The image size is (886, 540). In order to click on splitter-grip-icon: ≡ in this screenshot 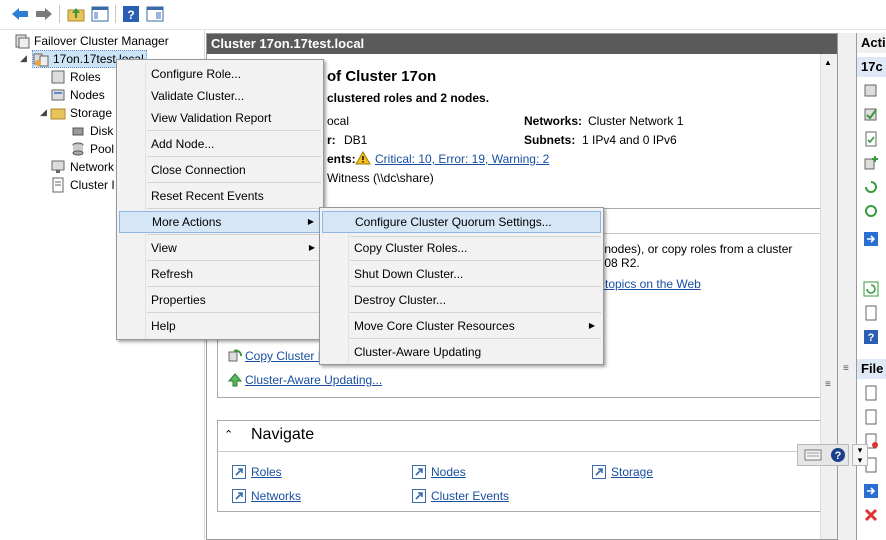, I will do `click(846, 368)`.